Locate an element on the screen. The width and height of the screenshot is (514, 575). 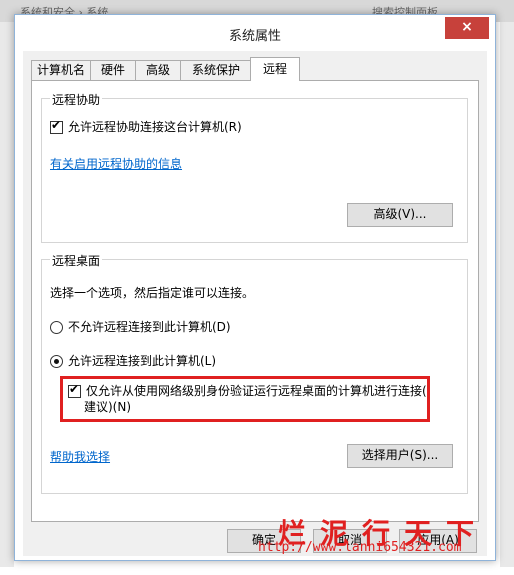
nla-option-row: ✔ 仅允许从使用网络级别身份验证运行远程桌面的计算机进行连接( is located at coordinates (247, 390).